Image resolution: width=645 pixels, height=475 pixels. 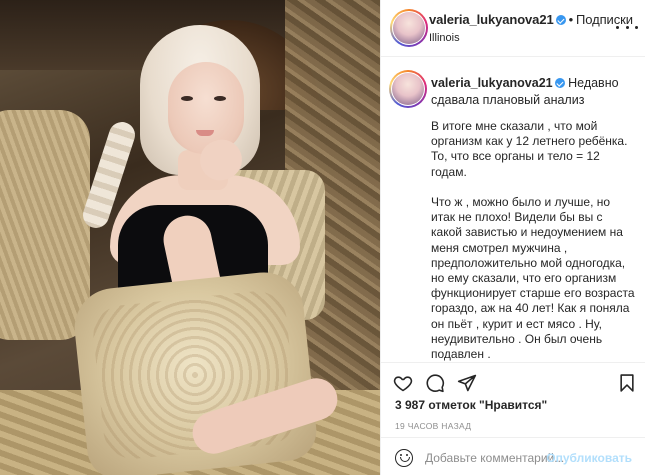 I want to click on username-link: valeria_lukyanova21, so click(x=491, y=19).